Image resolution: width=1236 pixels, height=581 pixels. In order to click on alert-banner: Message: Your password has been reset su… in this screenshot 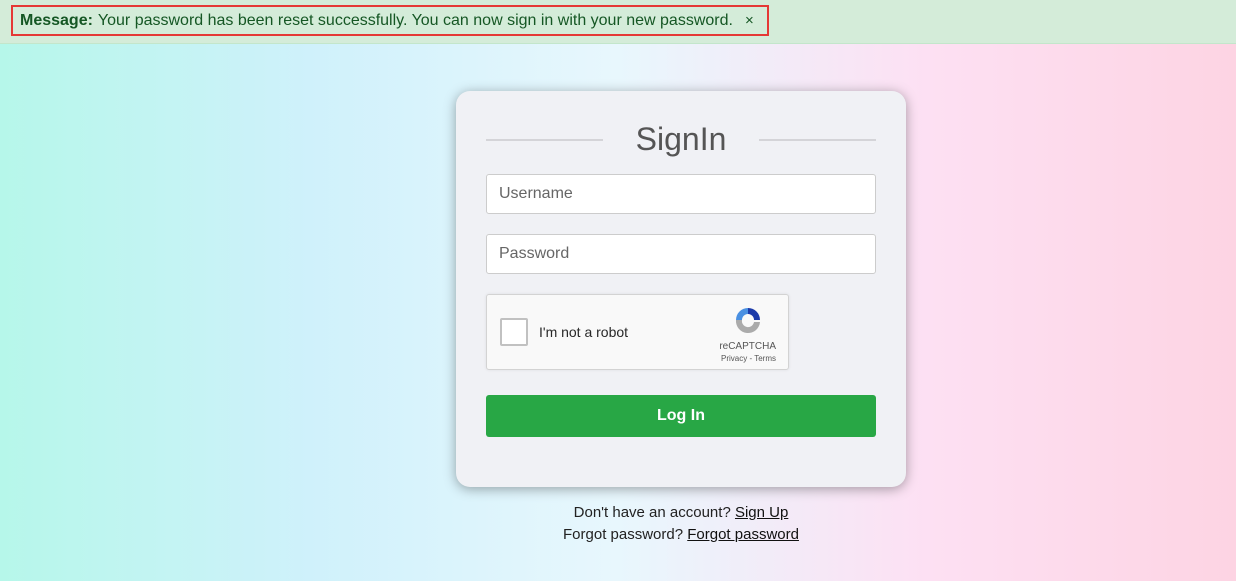, I will do `click(618, 22)`.